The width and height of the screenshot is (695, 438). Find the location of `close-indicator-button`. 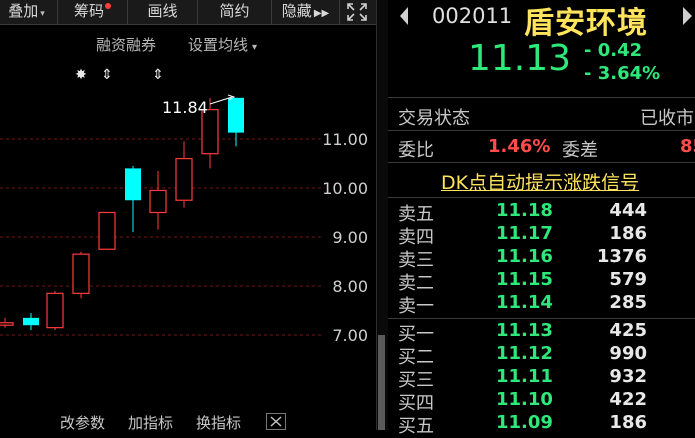

close-indicator-button is located at coordinates (276, 421).